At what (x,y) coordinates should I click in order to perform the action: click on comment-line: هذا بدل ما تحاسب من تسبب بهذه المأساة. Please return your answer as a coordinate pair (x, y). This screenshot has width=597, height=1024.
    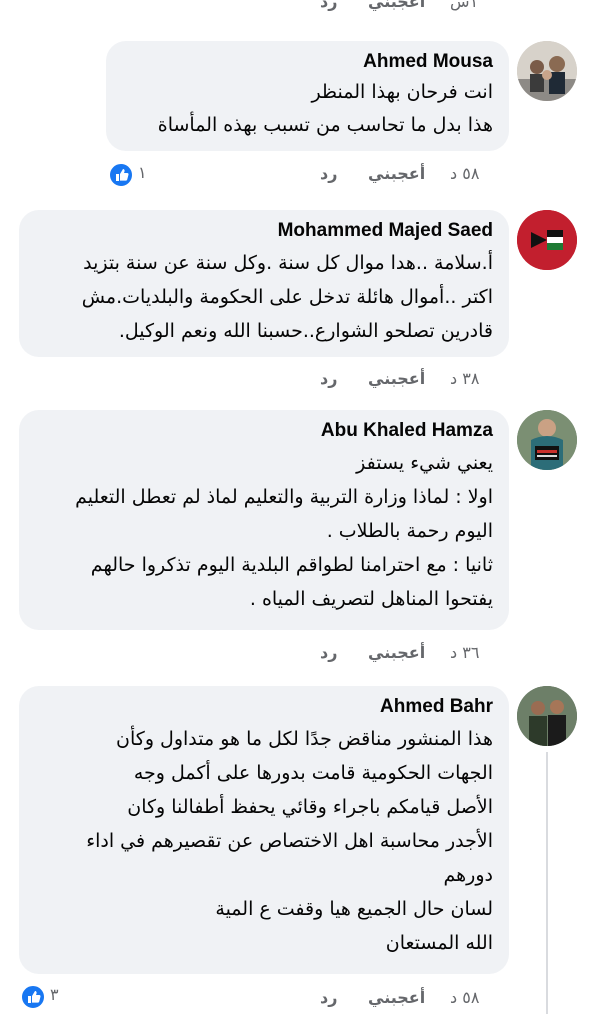
    Looking at the image, I should click on (325, 125).